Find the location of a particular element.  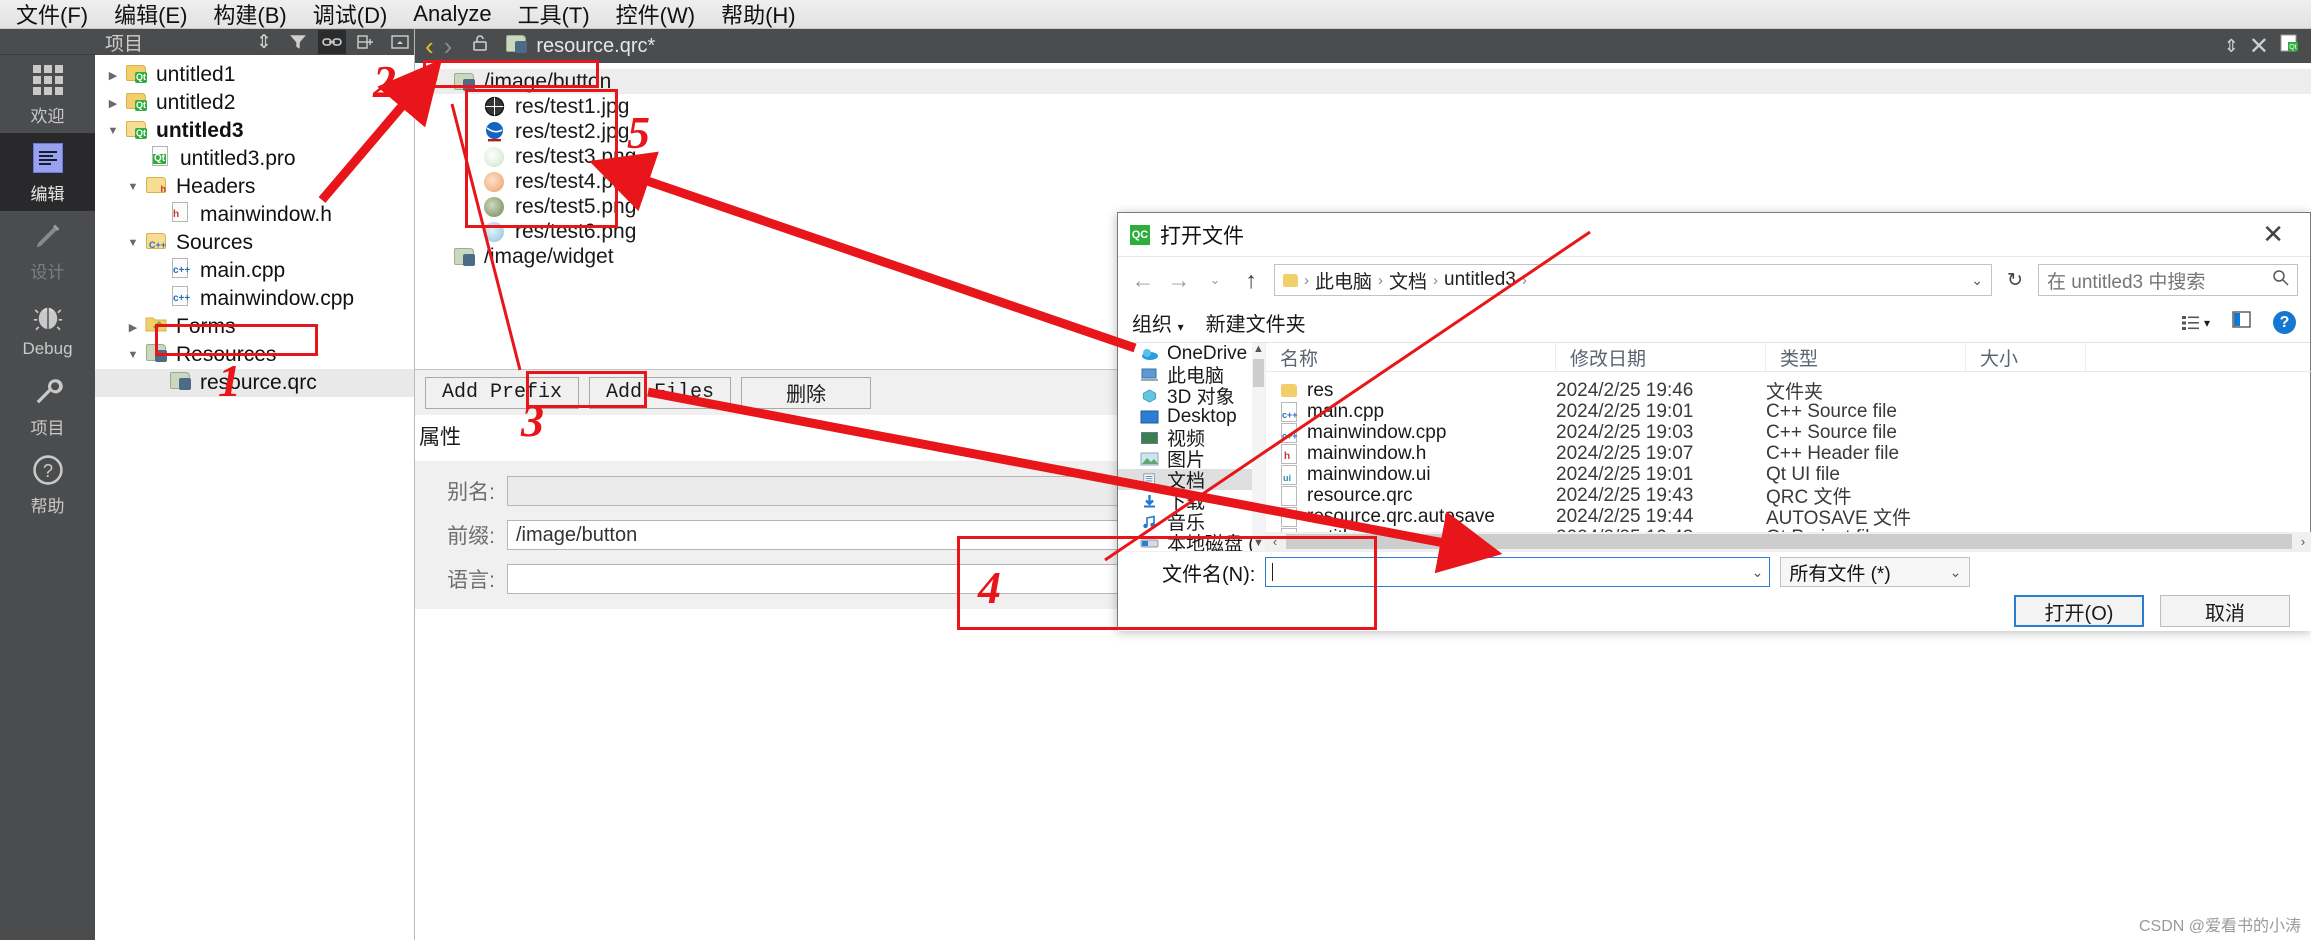

tree-item-sources: ▼ C++ Sources is located at coordinates (254, 243).